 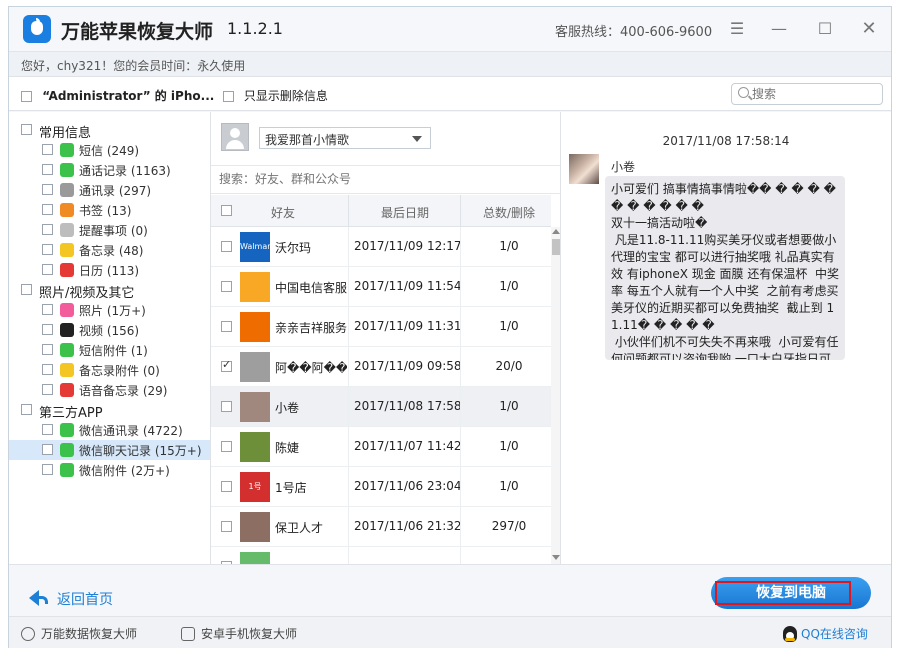 What do you see at coordinates (283, 212) in the screenshot?
I see `header-friend: 好友` at bounding box center [283, 212].